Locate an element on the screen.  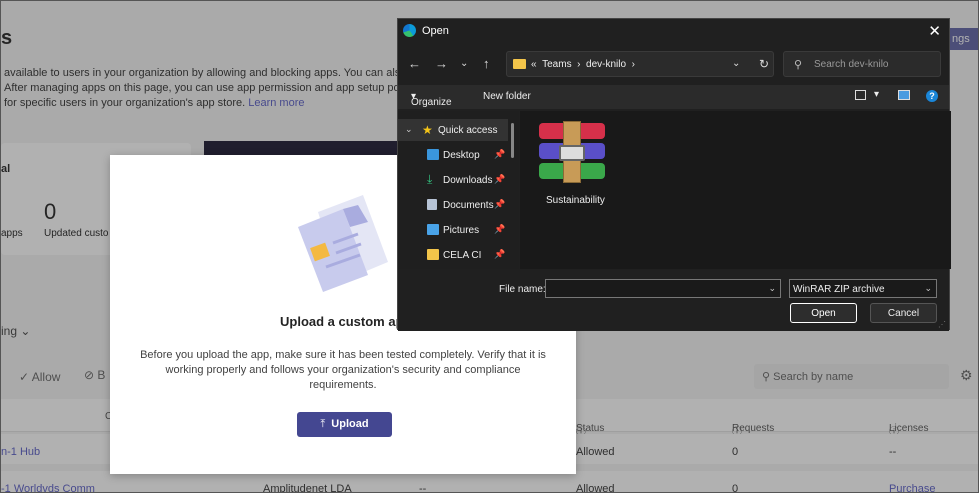
file-list: Sustainability is located at coordinates (735, 190).